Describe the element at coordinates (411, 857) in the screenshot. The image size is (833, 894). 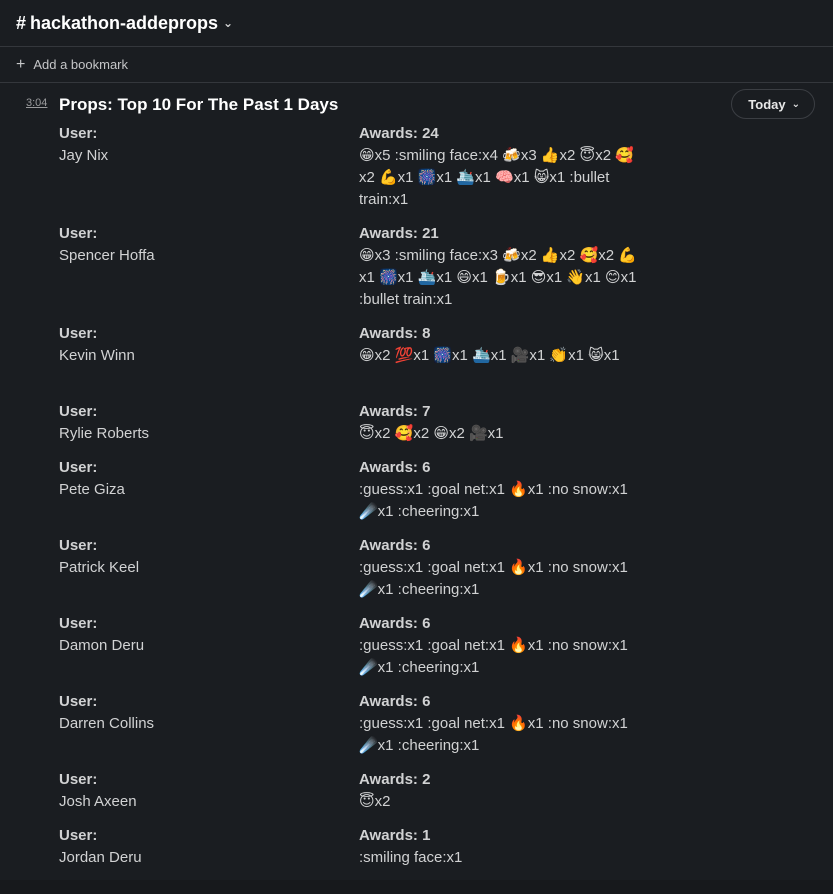
I see `awards-list: :smiling face:x1` at that location.